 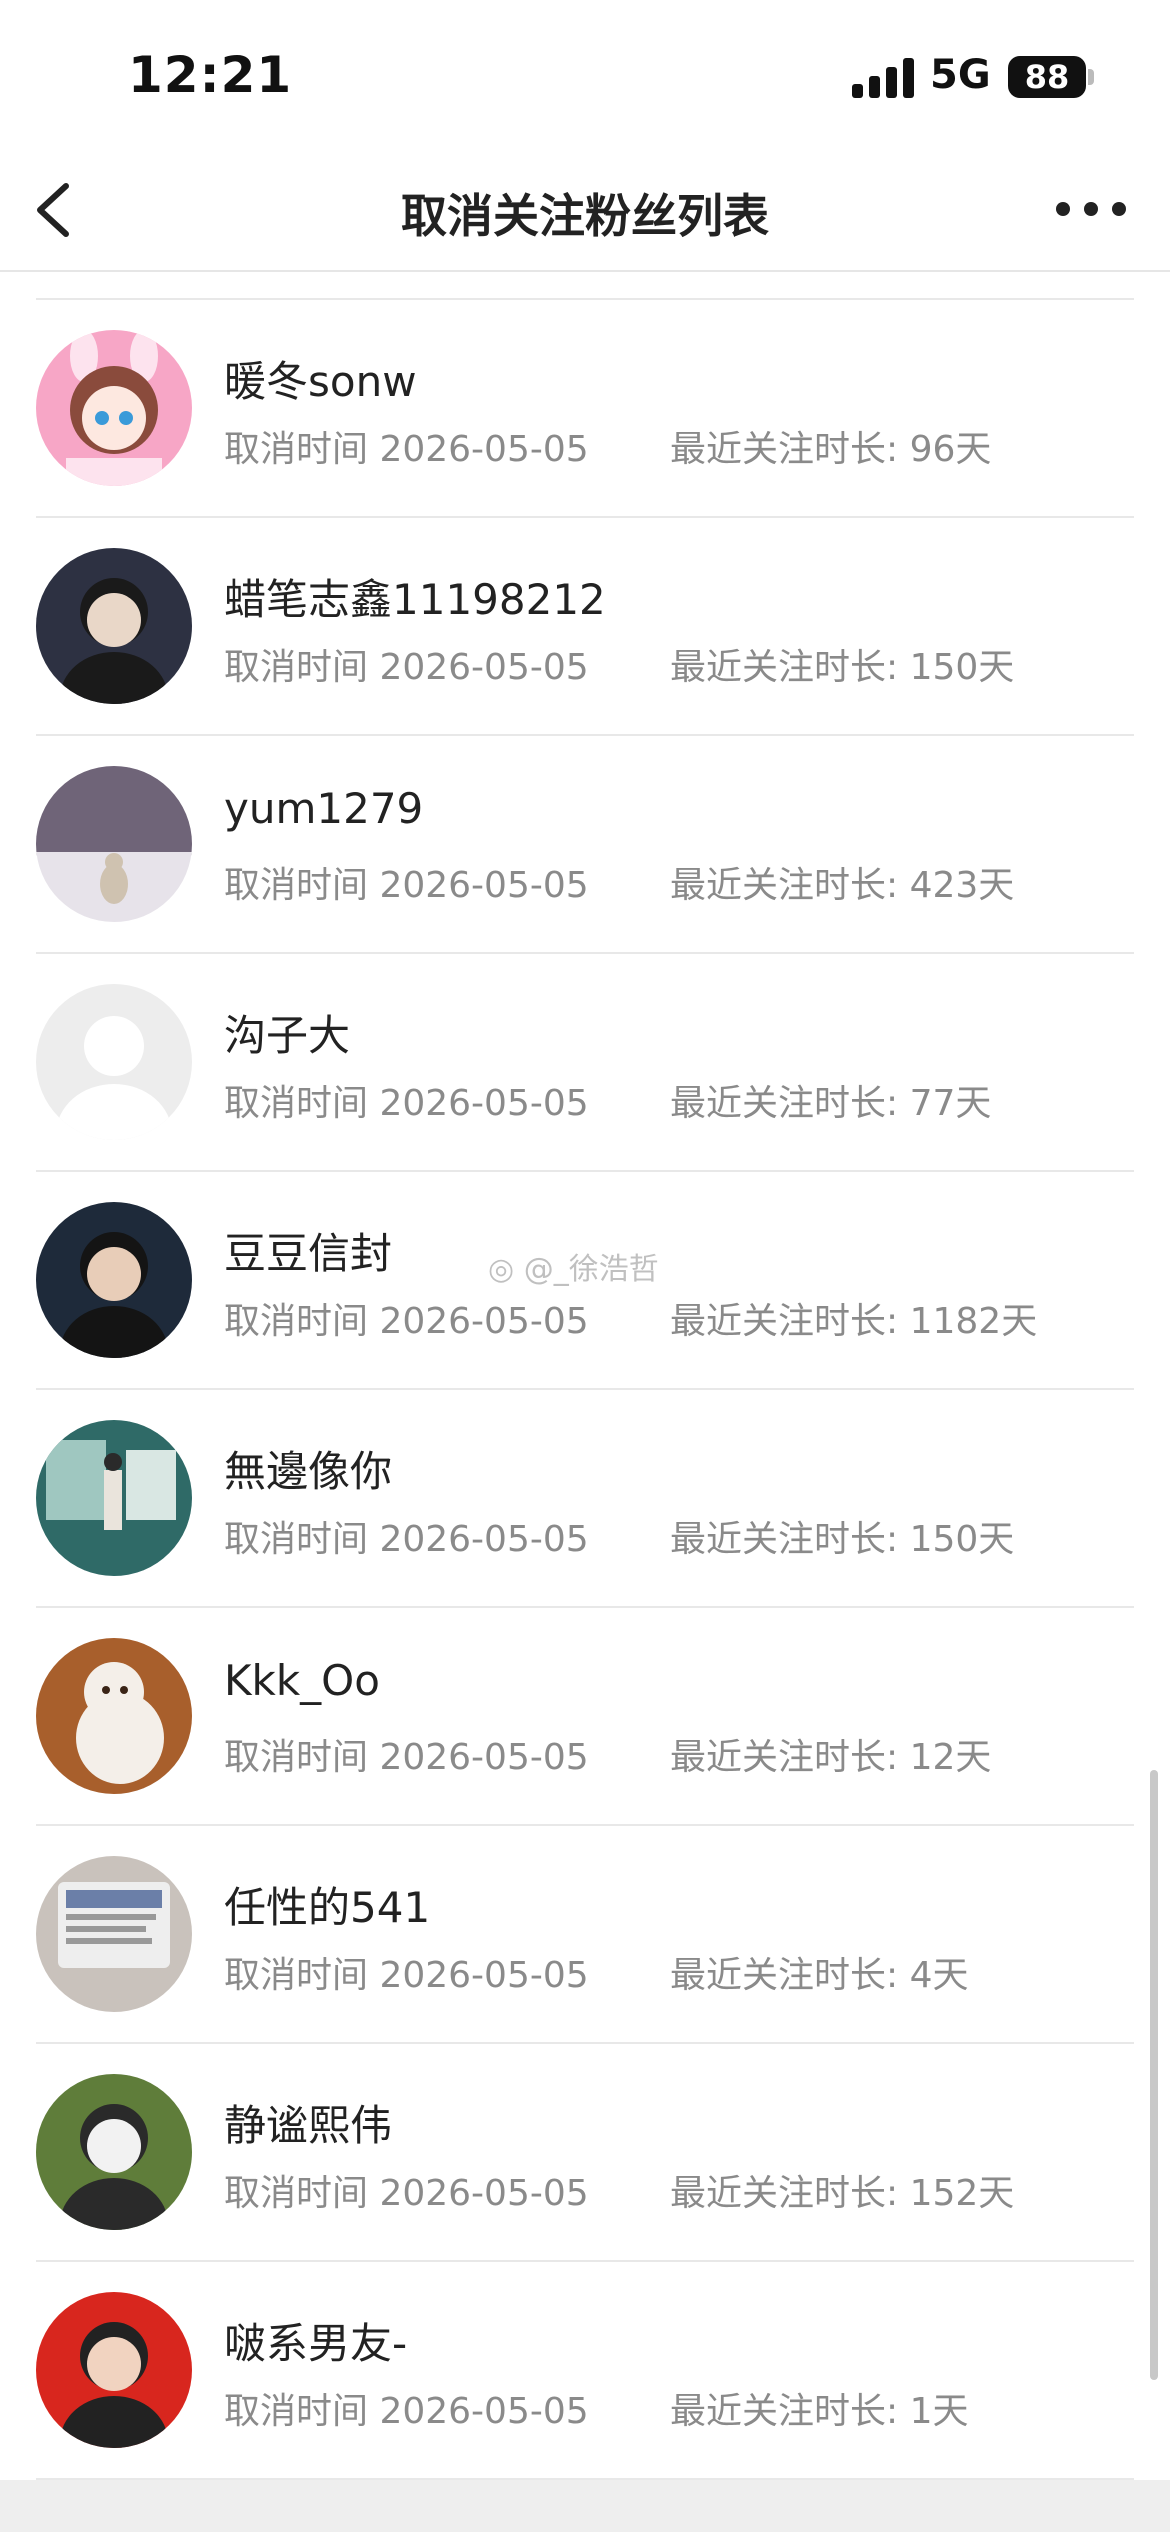 I want to click on white-dog-avatar, so click(x=114, y=1716).